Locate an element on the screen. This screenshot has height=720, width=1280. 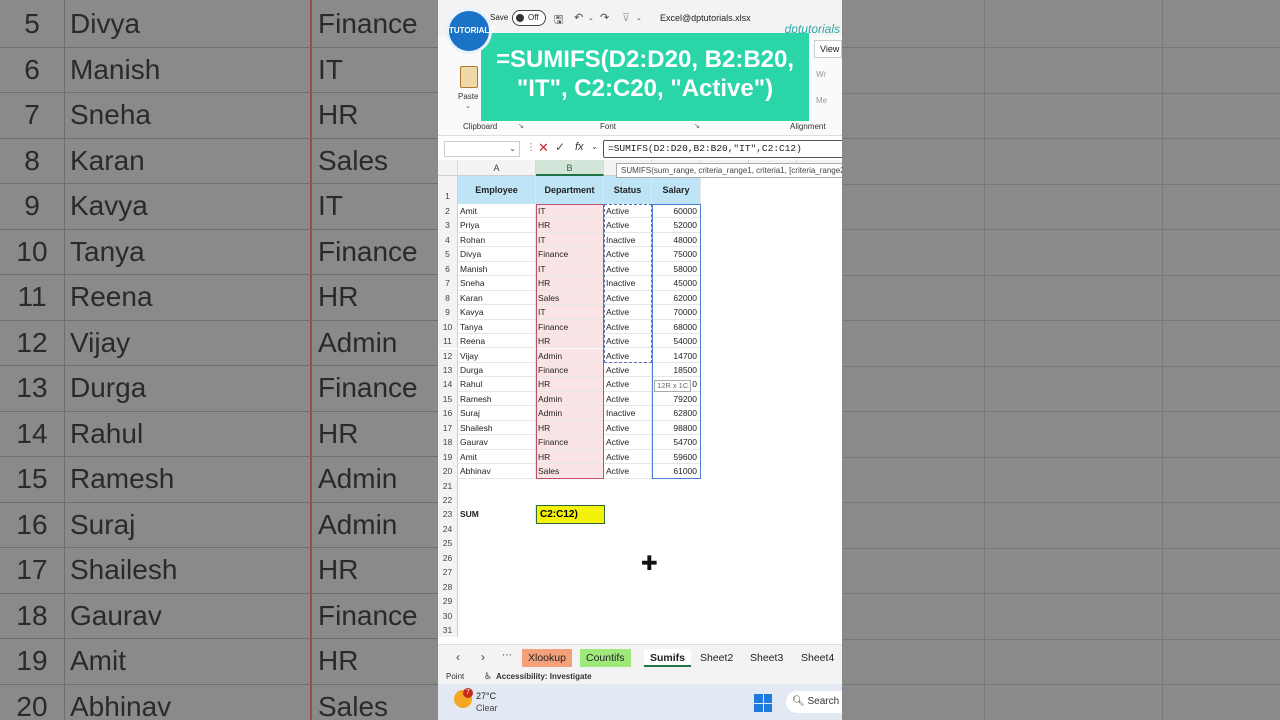
row-header: 27 is located at coordinates (448, 572).